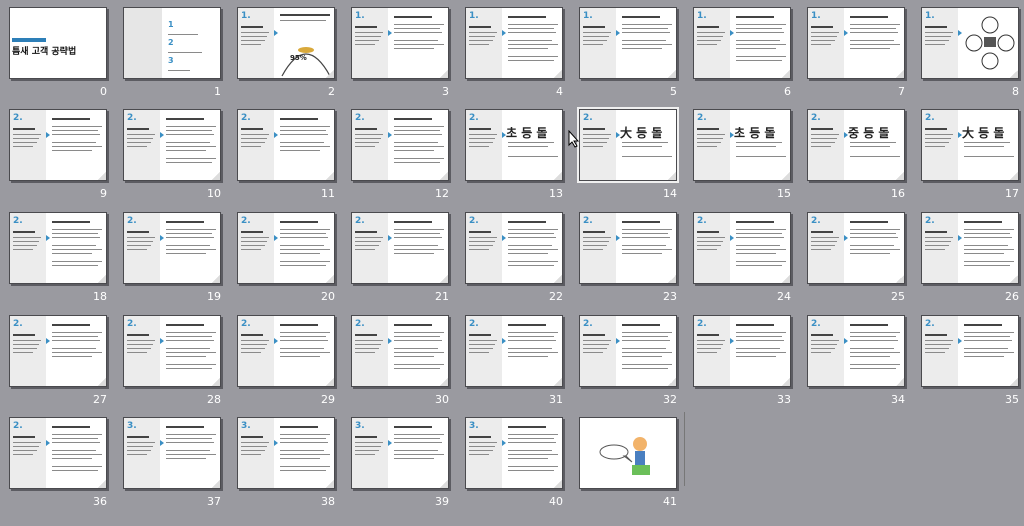 The width and height of the screenshot is (1024, 526). What do you see at coordinates (930, 324) in the screenshot?
I see `section-number: 2.` at bounding box center [930, 324].